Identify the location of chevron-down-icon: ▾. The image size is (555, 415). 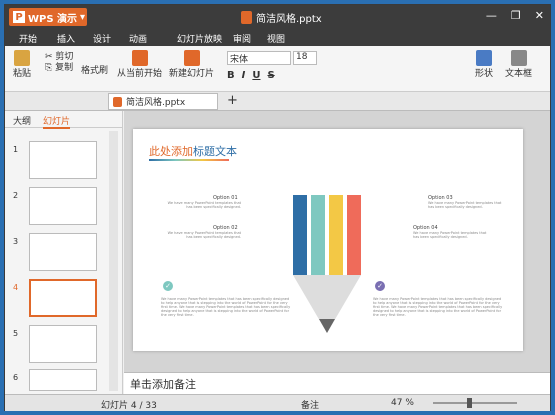
(83, 17).